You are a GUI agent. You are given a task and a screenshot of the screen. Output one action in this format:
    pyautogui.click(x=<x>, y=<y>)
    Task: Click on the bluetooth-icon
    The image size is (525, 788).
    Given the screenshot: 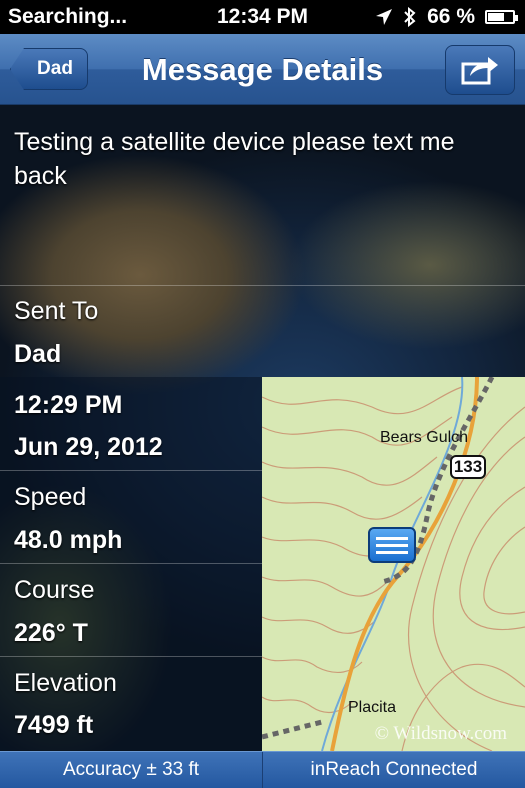 What is the action you would take?
    pyautogui.click(x=410, y=17)
    